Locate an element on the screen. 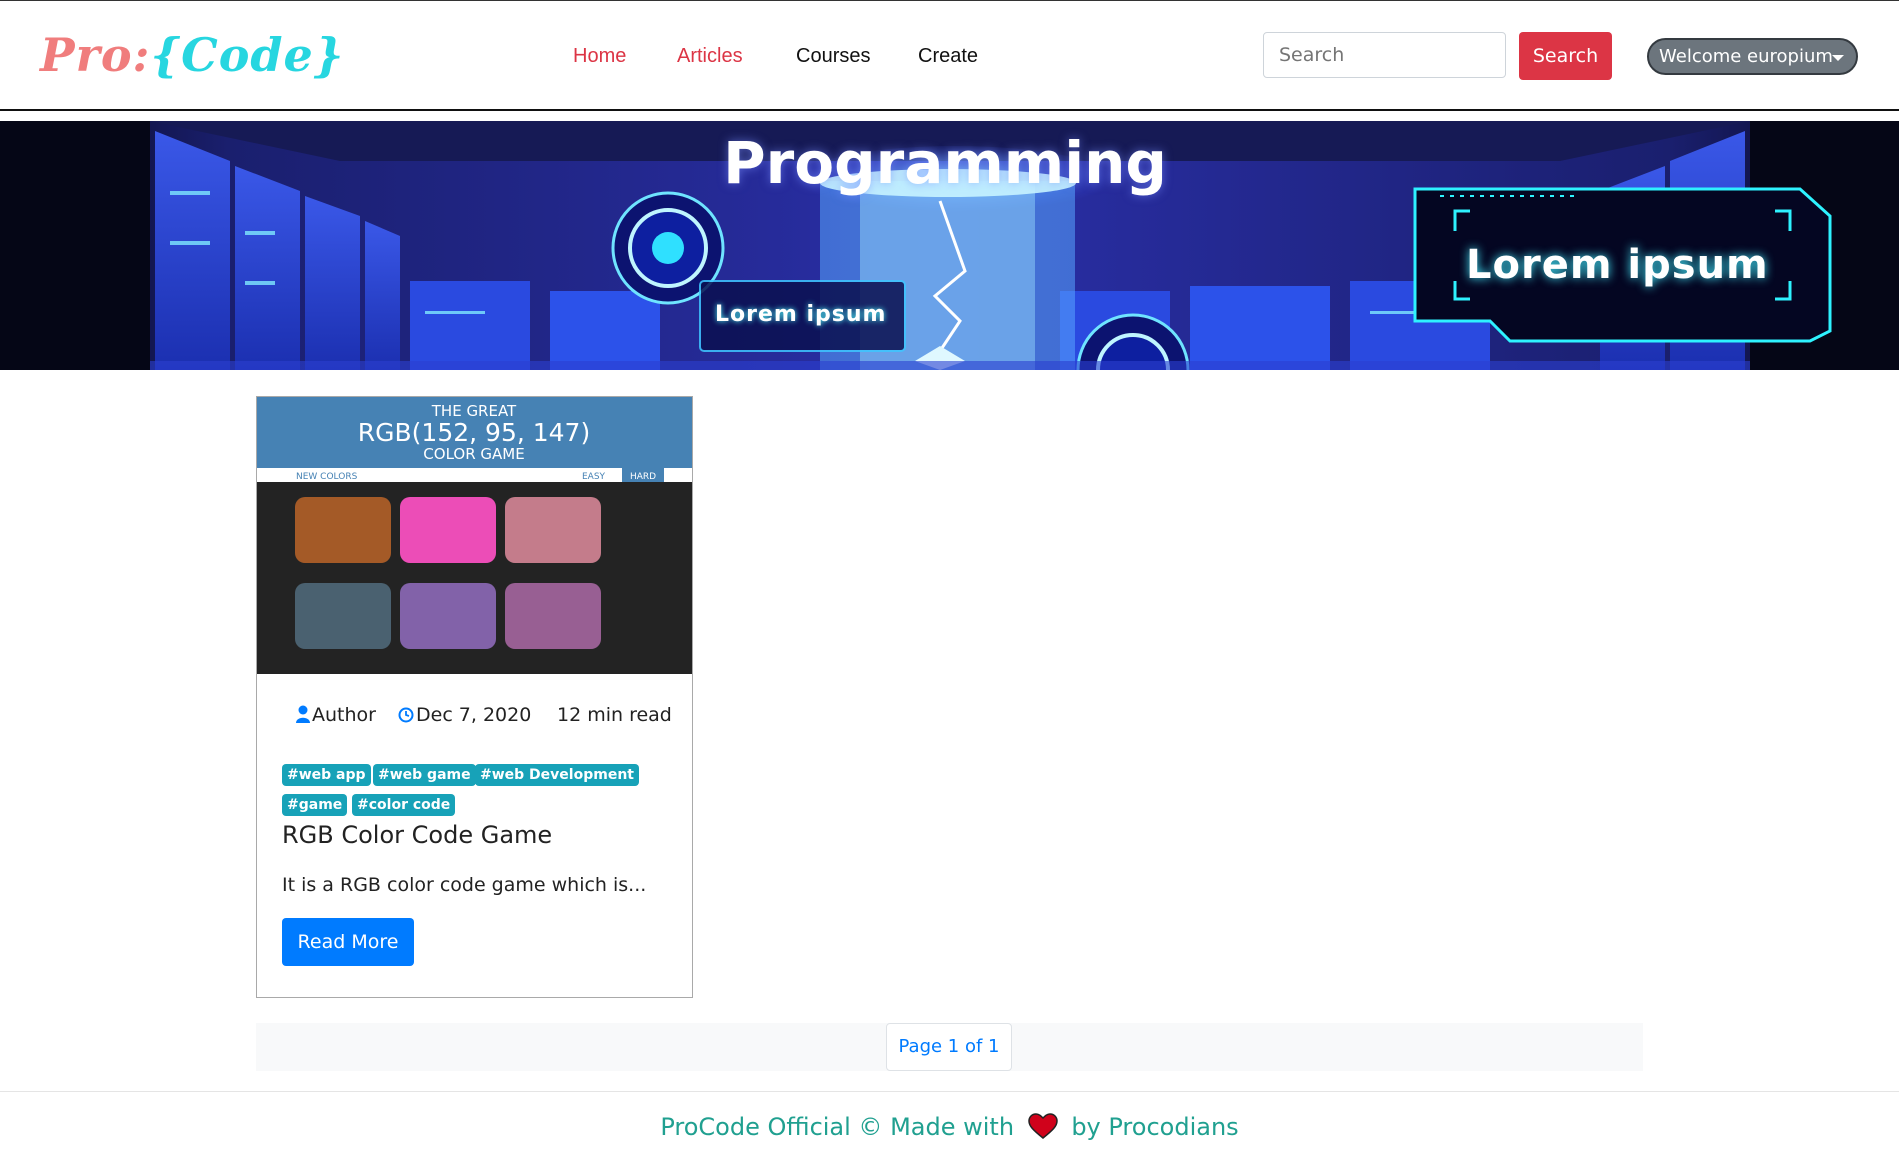  nav-create: Create is located at coordinates (948, 56).